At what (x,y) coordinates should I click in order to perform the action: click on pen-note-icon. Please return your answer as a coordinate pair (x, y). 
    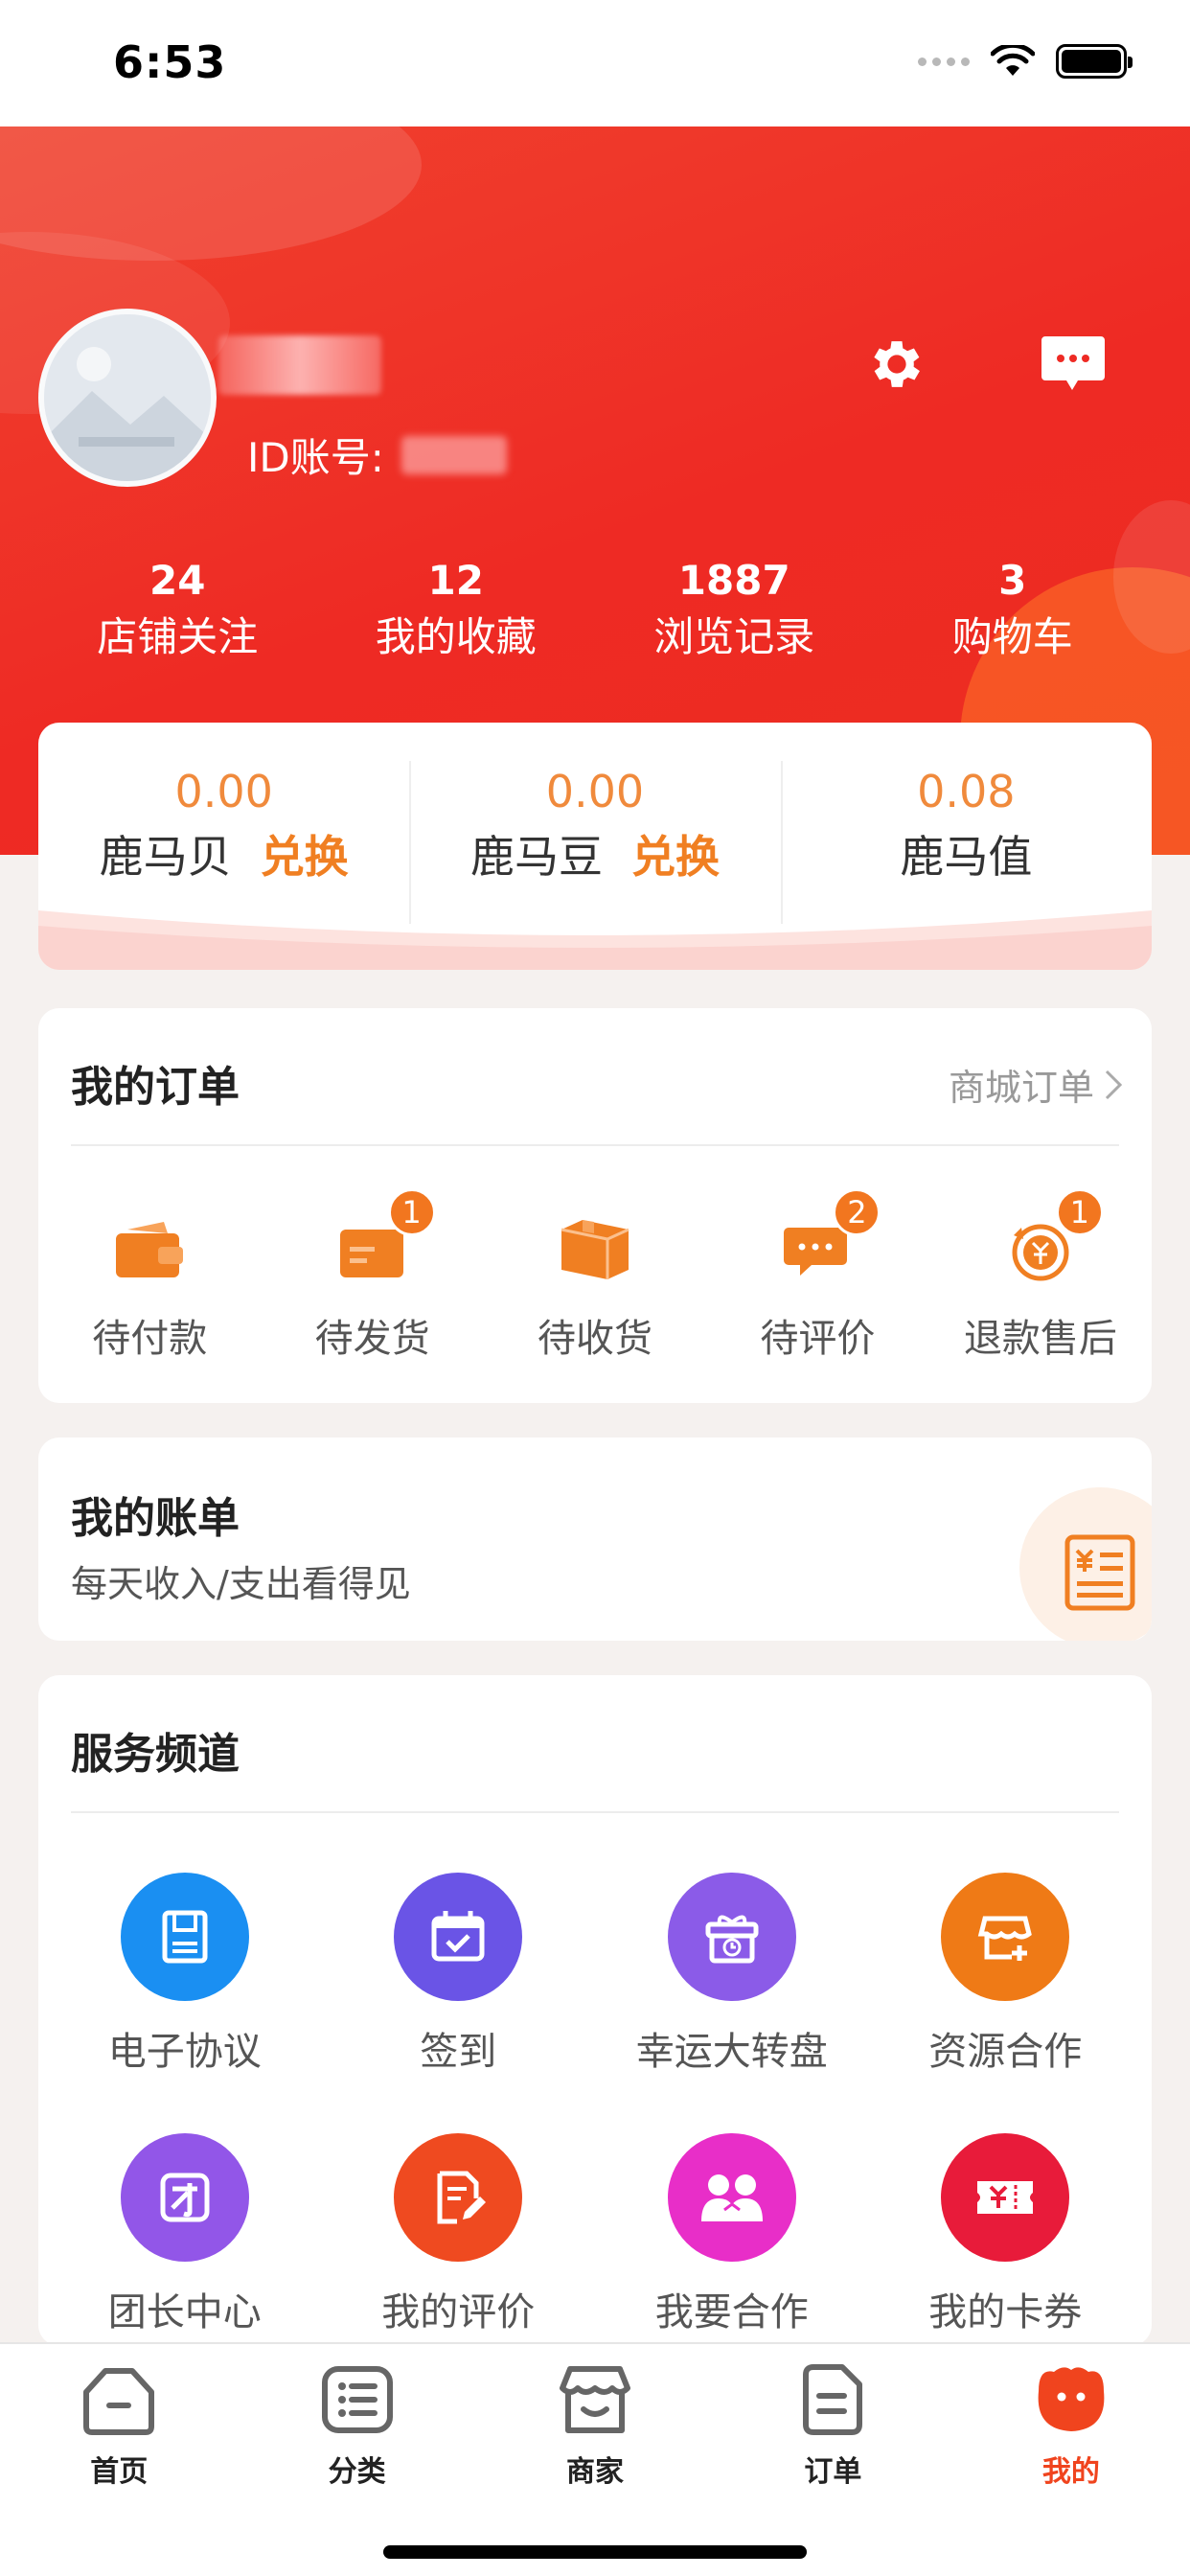
    Looking at the image, I should click on (459, 2197).